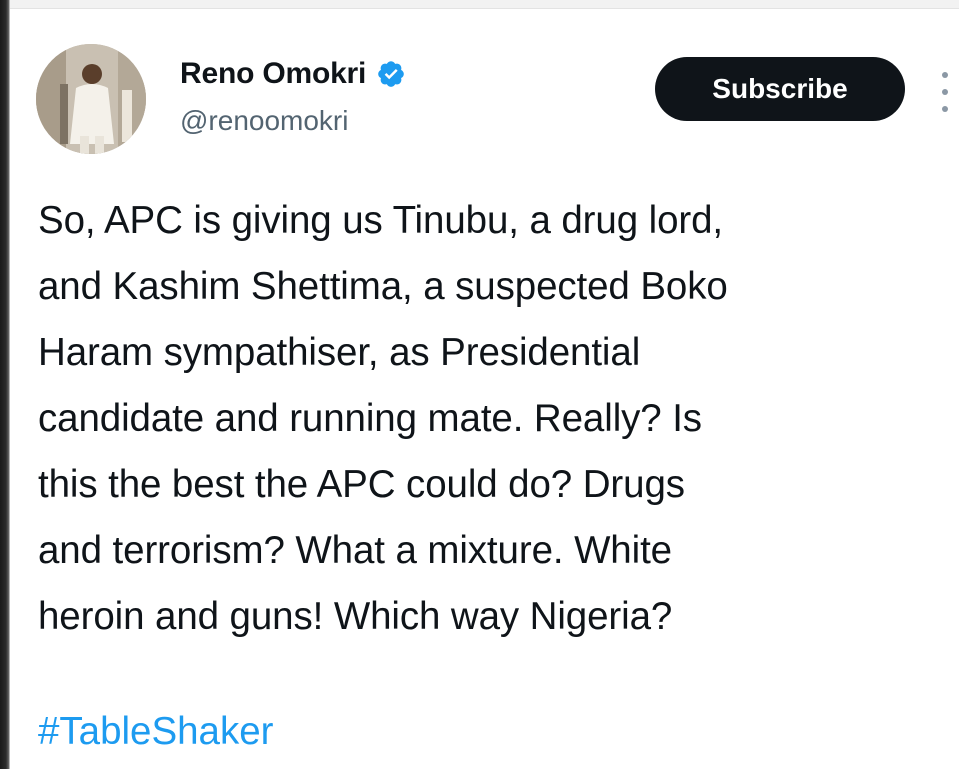  I want to click on top-edge, so click(479, 4).